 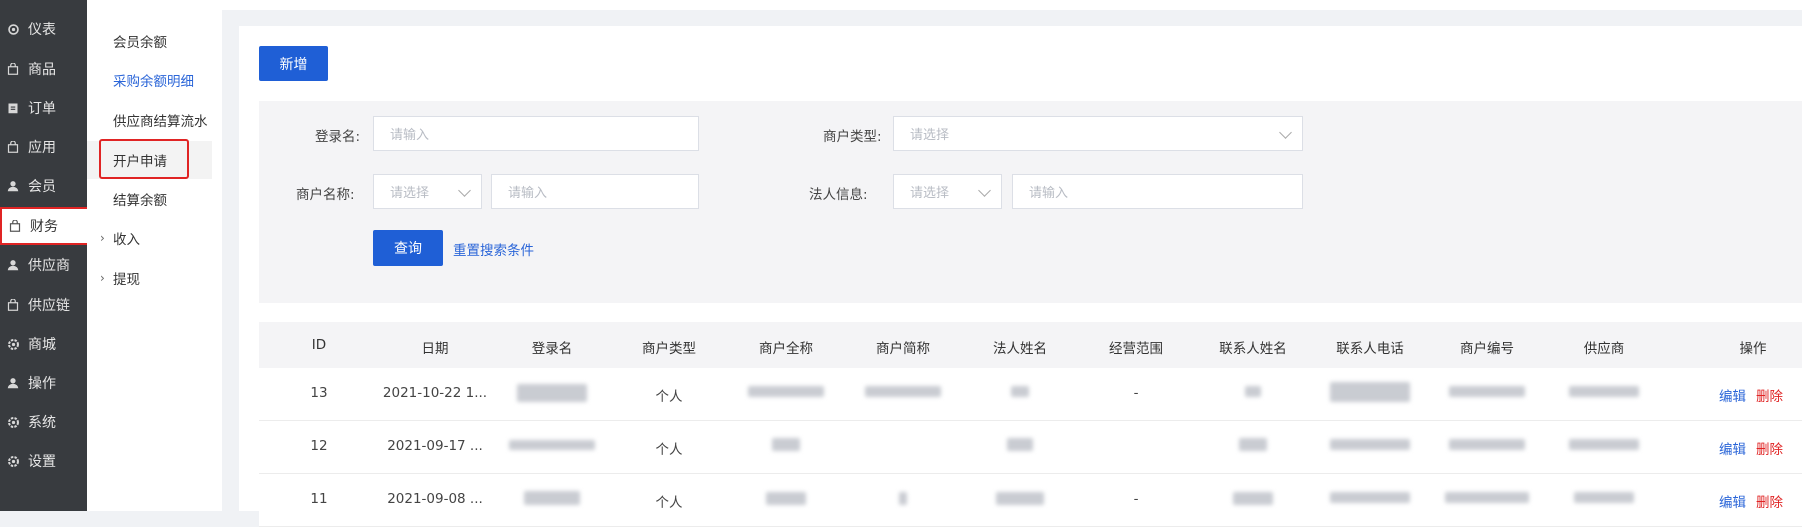 What do you see at coordinates (1136, 349) in the screenshot?
I see `column-header: 经营范围` at bounding box center [1136, 349].